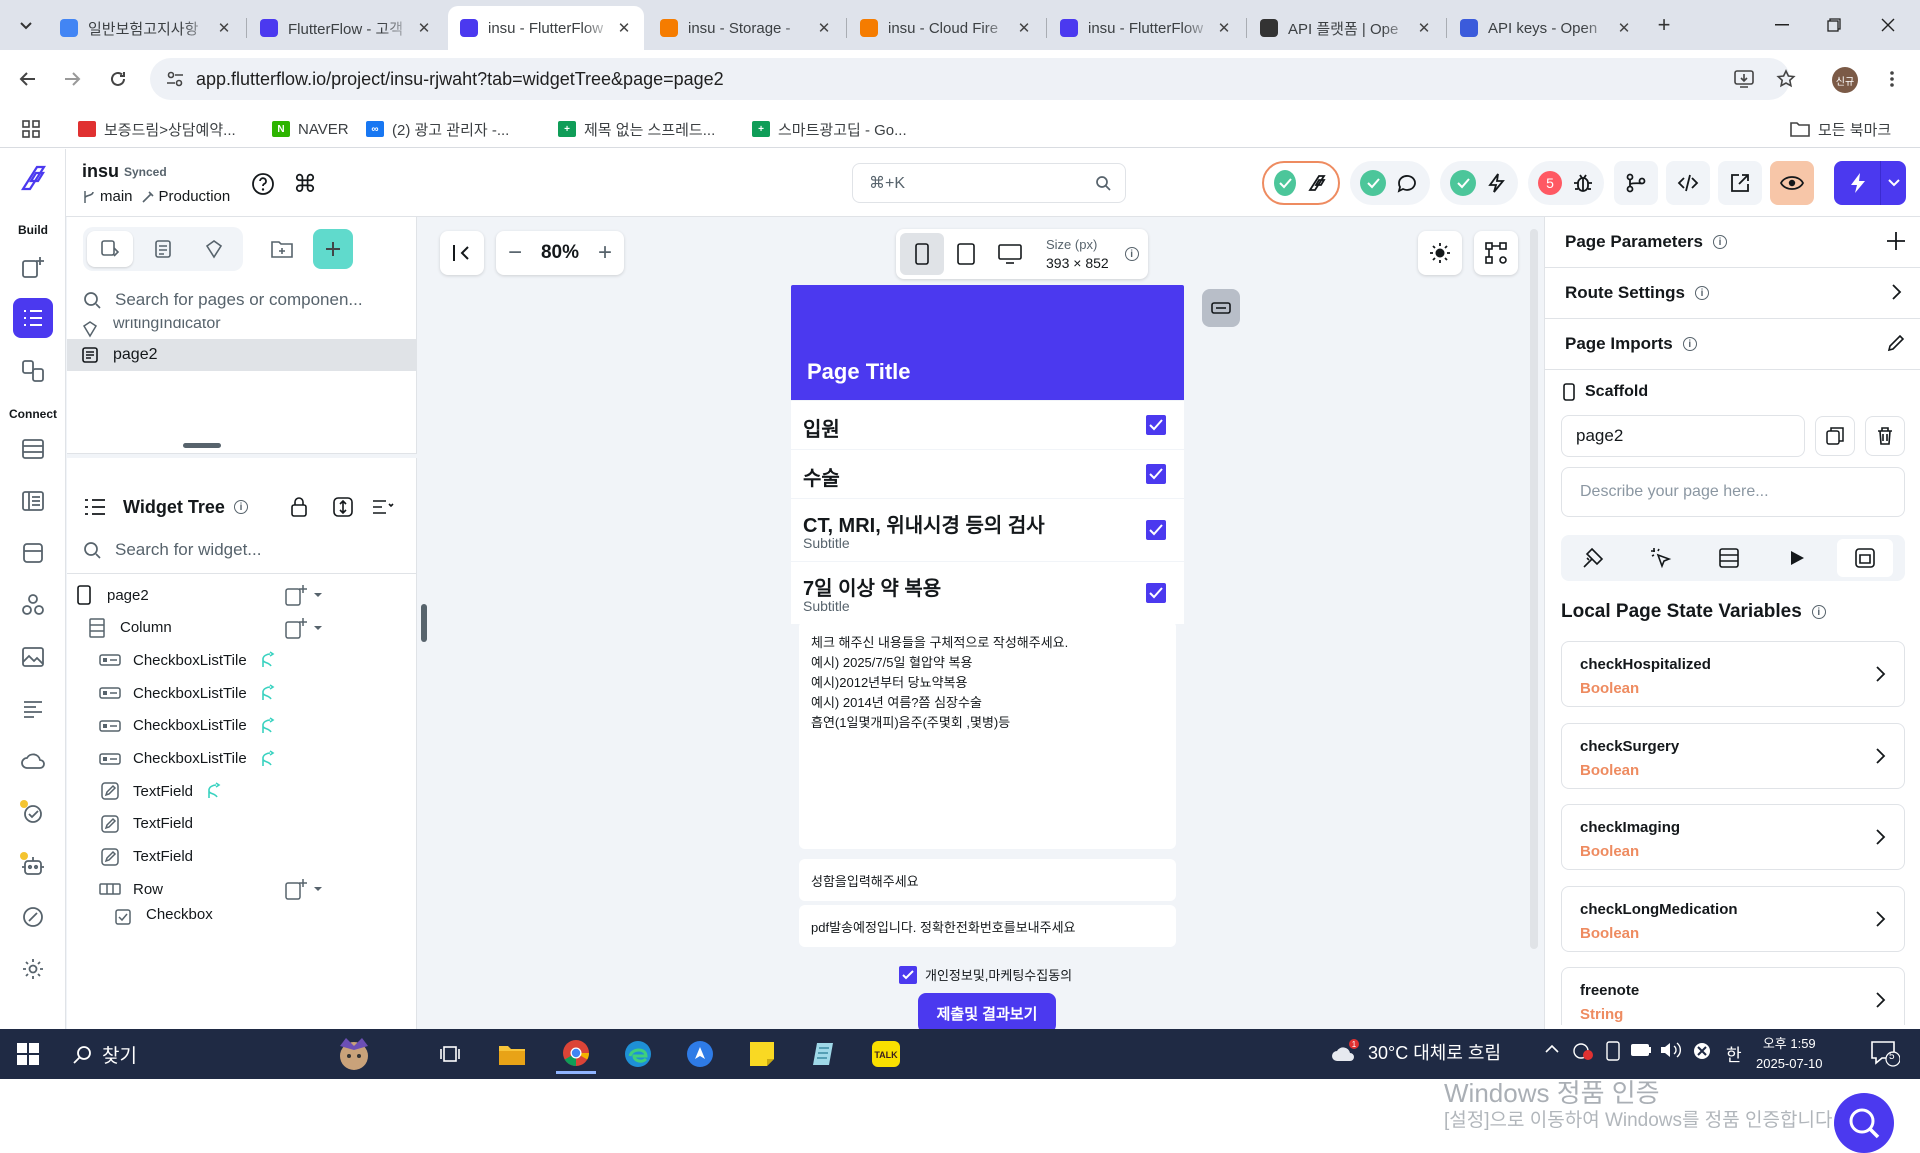  Describe the element at coordinates (966, 254) in the screenshot. I see `tablet-device-icon` at that location.